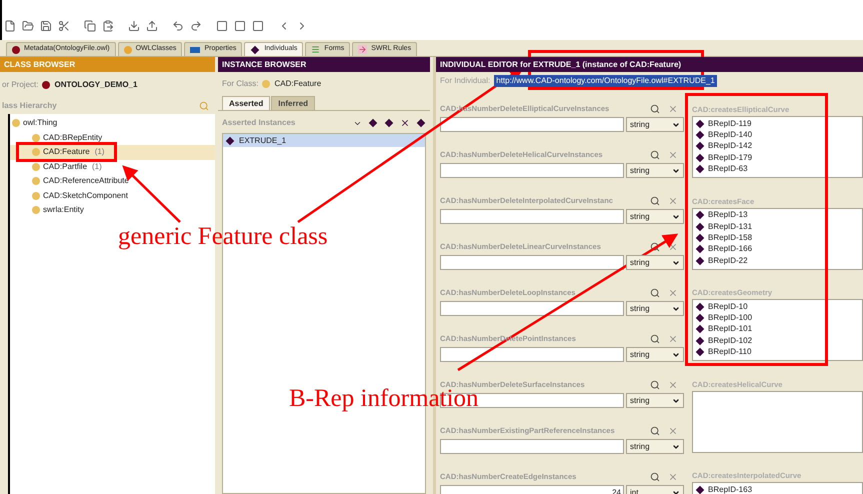 The image size is (863, 494). Describe the element at coordinates (730, 489) in the screenshot. I see `list-item: BRepID-163` at that location.